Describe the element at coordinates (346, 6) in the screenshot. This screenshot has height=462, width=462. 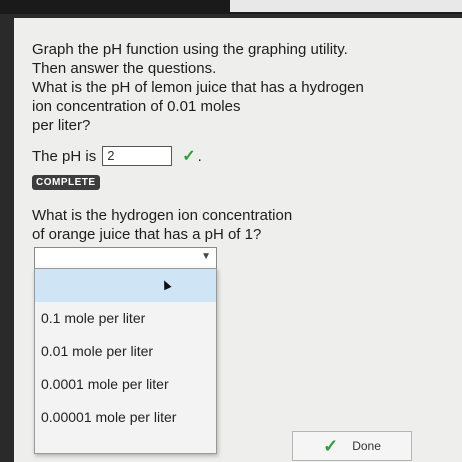
I see `top-bar-highlight` at that location.